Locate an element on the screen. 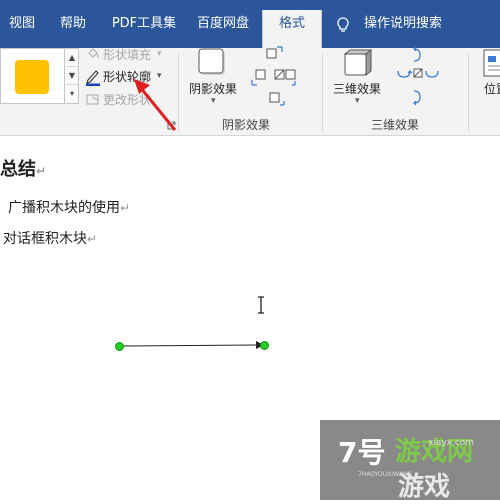 This screenshot has height=504, width=500. shadow-effects-button: 阴影效果 is located at coordinates (213, 88).